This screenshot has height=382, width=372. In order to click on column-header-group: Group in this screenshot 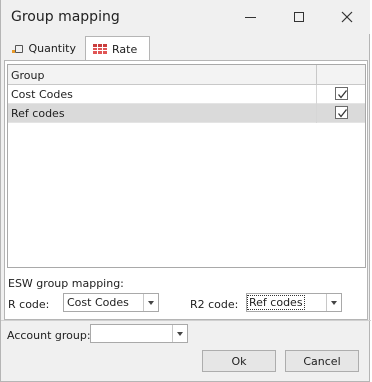, I will do `click(28, 75)`.